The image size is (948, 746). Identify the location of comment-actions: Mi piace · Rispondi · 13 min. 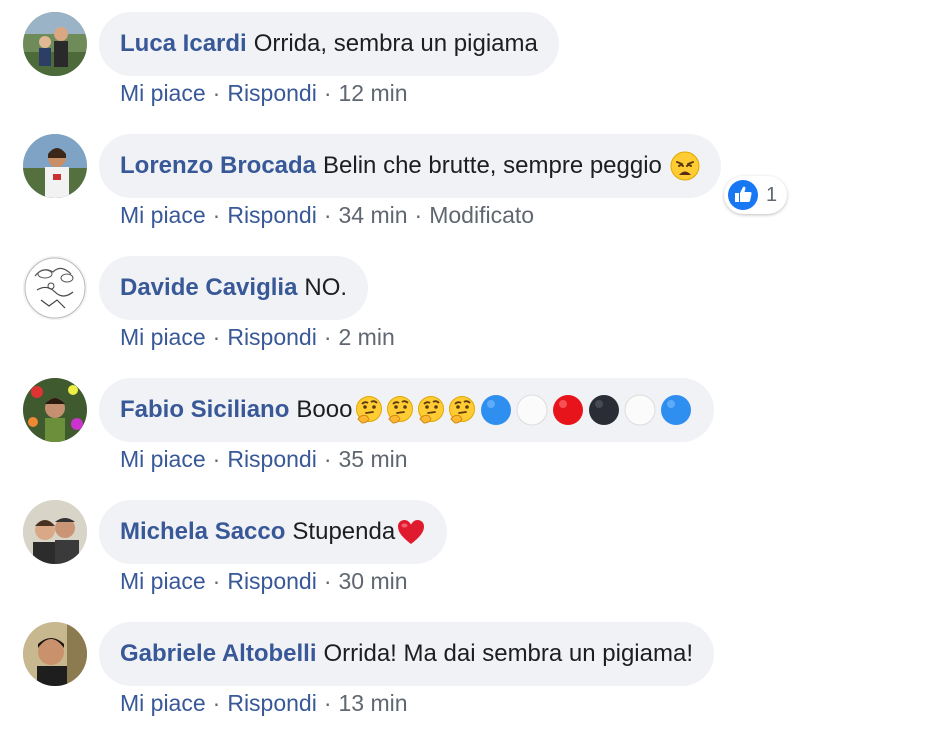
(264, 703).